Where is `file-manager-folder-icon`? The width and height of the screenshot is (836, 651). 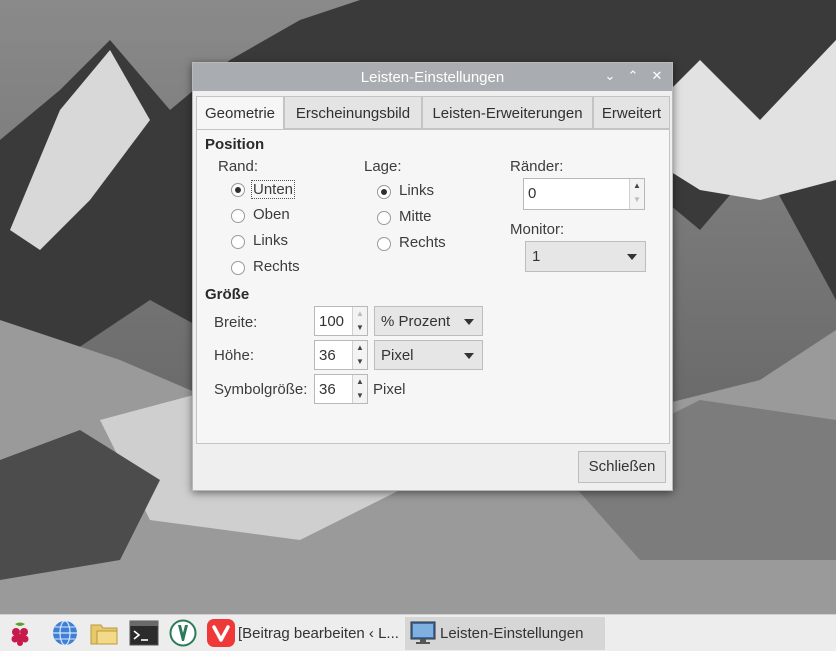 file-manager-folder-icon is located at coordinates (104, 633).